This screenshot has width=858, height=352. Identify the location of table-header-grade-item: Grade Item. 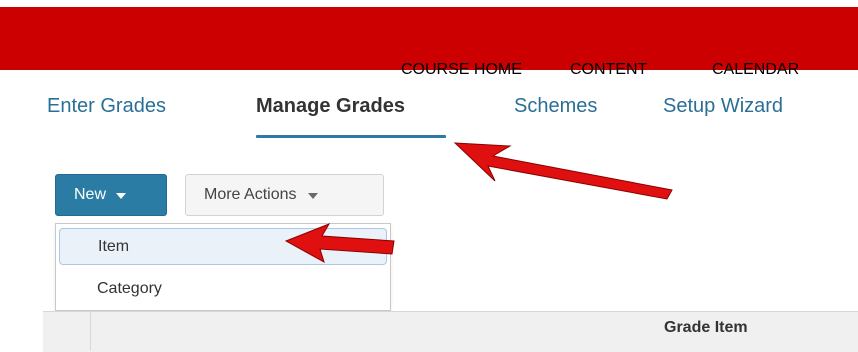
(706, 327).